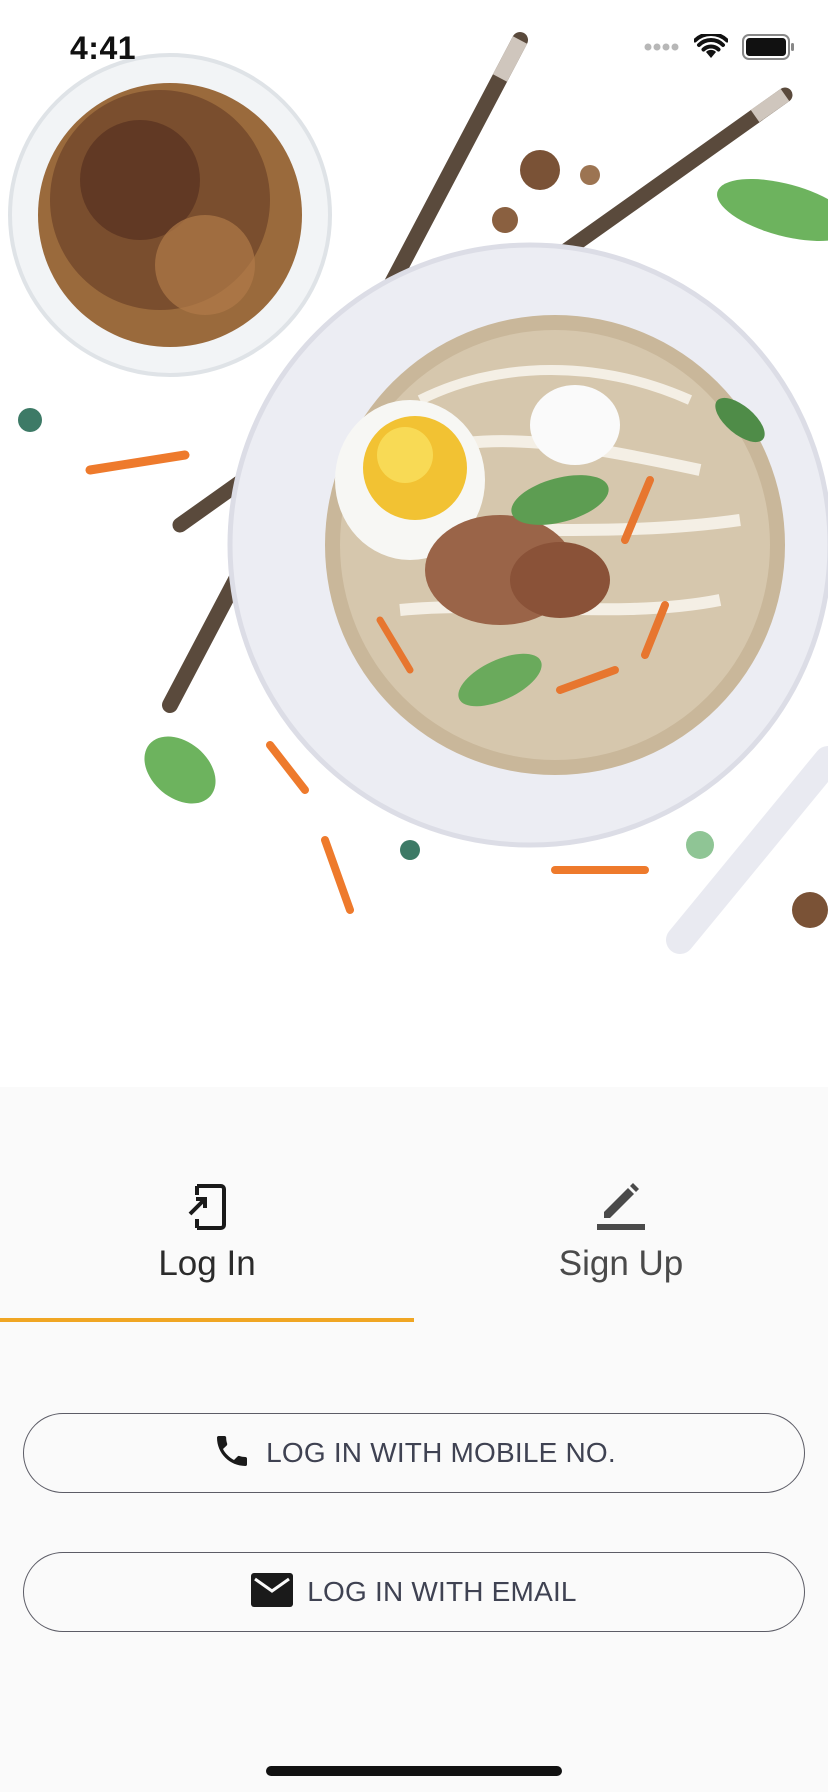 The image size is (828, 1792). What do you see at coordinates (232, 1453) in the screenshot?
I see `phone-icon` at bounding box center [232, 1453].